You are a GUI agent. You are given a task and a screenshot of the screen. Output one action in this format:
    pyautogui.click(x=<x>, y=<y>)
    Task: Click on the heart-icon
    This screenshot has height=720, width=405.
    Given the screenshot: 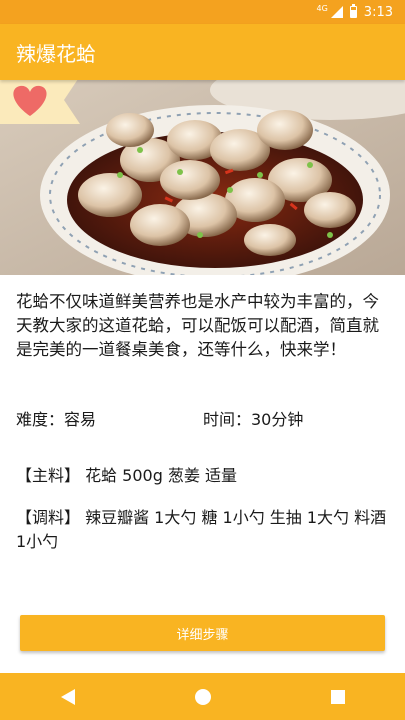 What is the action you would take?
    pyautogui.click(x=40, y=100)
    